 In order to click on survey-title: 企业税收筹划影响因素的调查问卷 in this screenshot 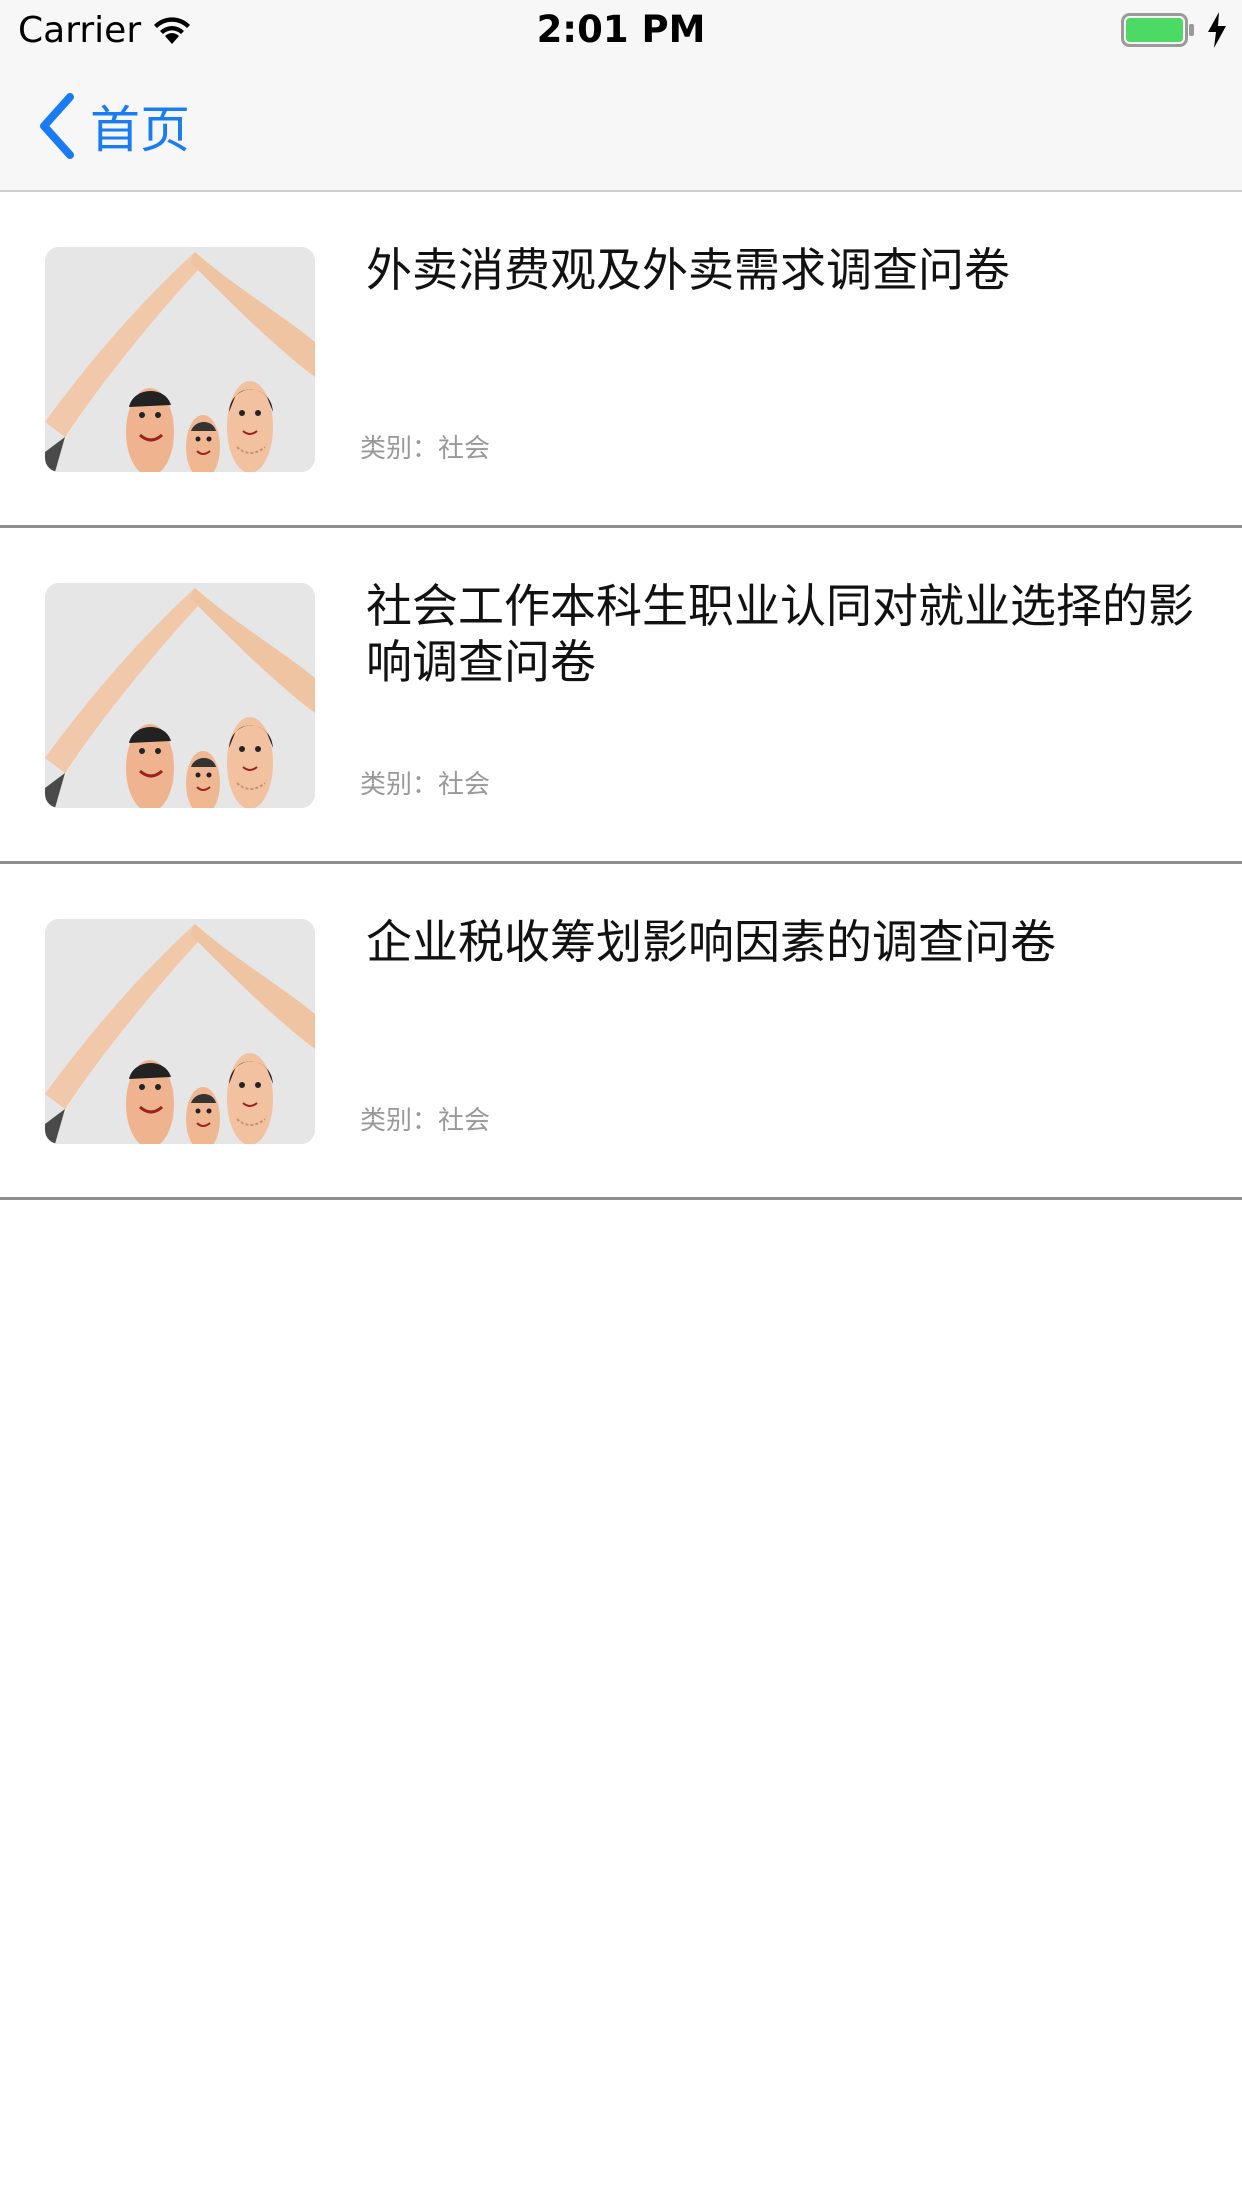, I will do `click(711, 942)`.